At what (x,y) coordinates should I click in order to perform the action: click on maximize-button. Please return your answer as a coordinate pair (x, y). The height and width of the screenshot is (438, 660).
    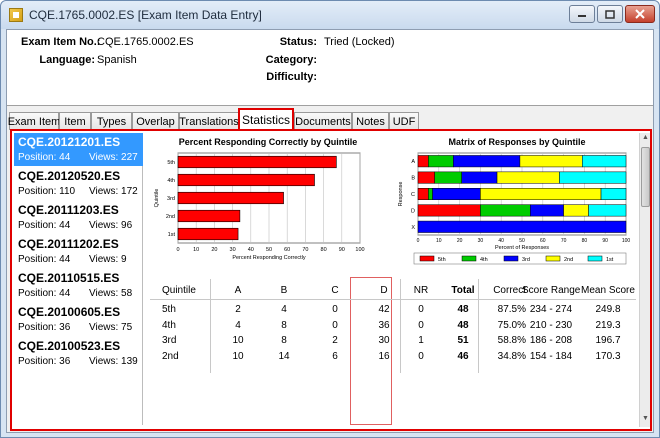
    Looking at the image, I should click on (610, 14).